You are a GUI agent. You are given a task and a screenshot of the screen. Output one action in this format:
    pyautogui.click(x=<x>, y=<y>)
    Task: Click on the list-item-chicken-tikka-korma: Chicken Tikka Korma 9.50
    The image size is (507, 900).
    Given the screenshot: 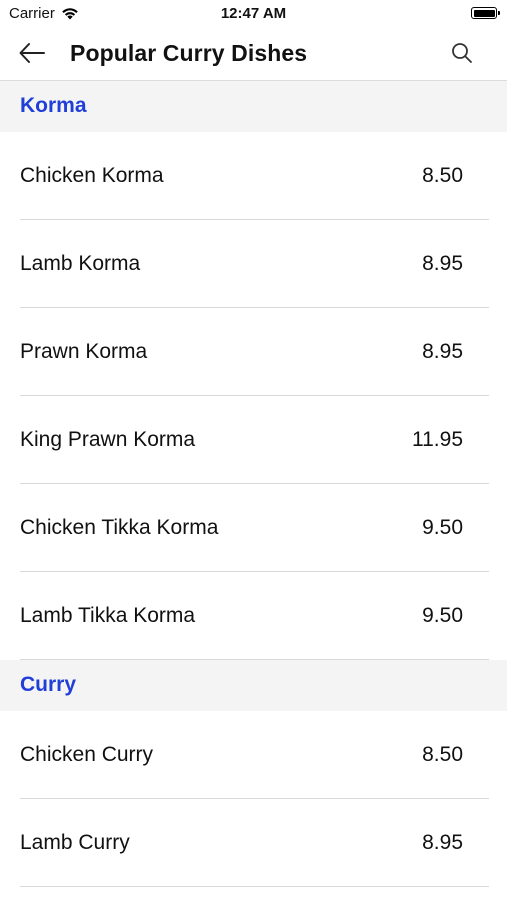 What is the action you would take?
    pyautogui.click(x=254, y=528)
    